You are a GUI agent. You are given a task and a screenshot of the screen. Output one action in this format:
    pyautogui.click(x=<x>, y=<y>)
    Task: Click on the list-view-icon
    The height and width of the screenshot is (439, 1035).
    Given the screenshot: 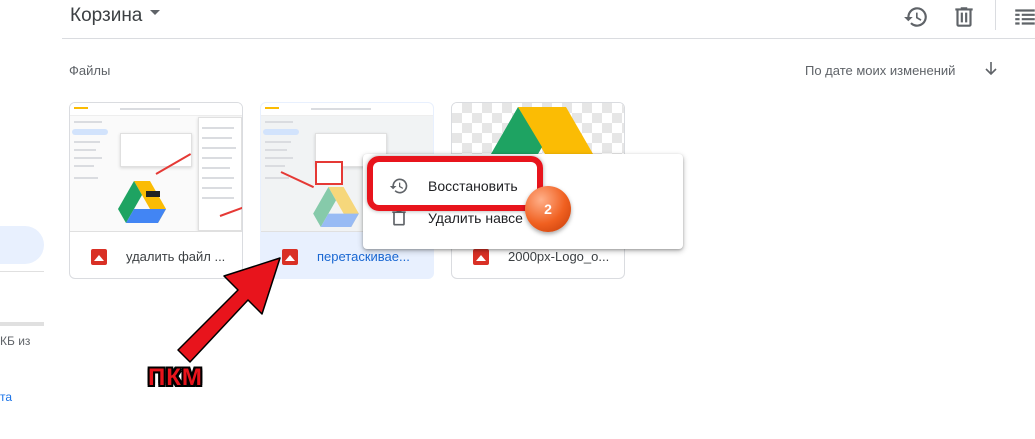 What is the action you would take?
    pyautogui.click(x=1023, y=17)
    